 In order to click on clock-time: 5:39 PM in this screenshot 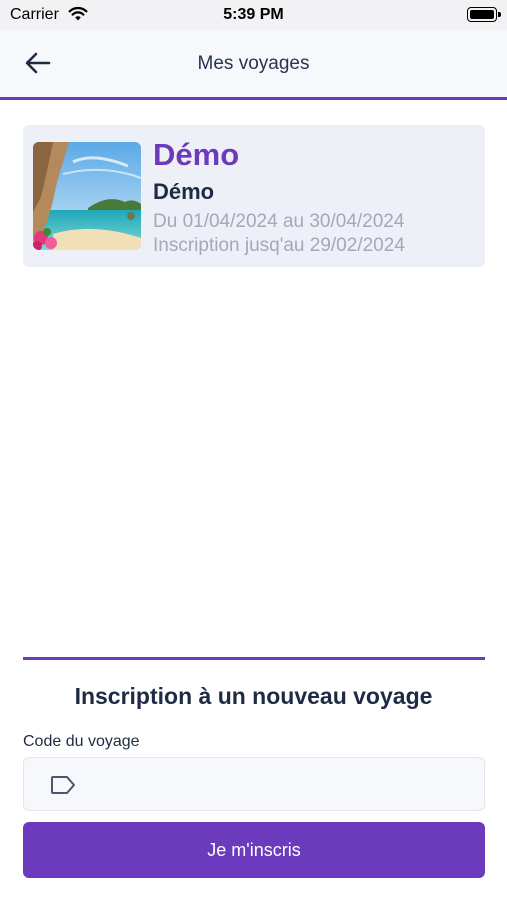, I will do `click(253, 14)`.